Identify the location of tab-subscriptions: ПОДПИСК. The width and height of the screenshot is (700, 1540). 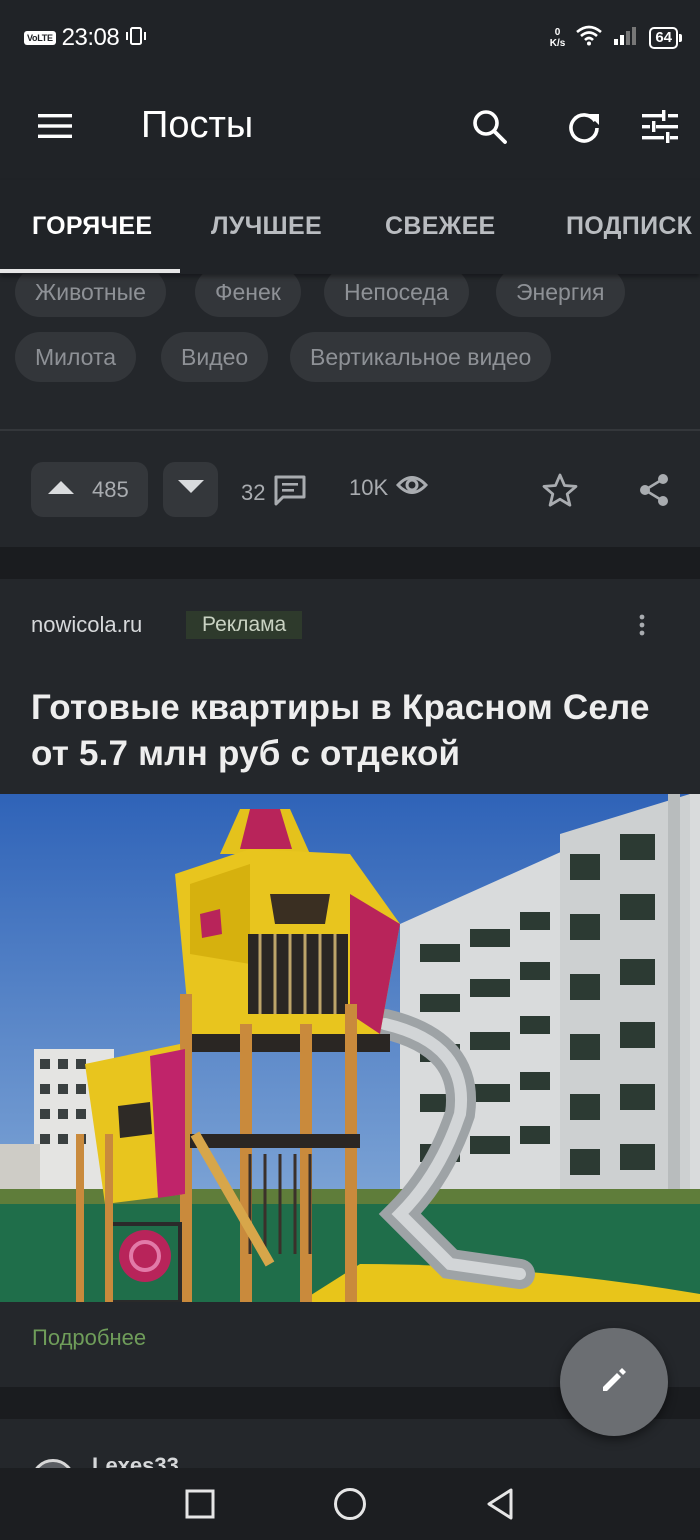
(629, 226).